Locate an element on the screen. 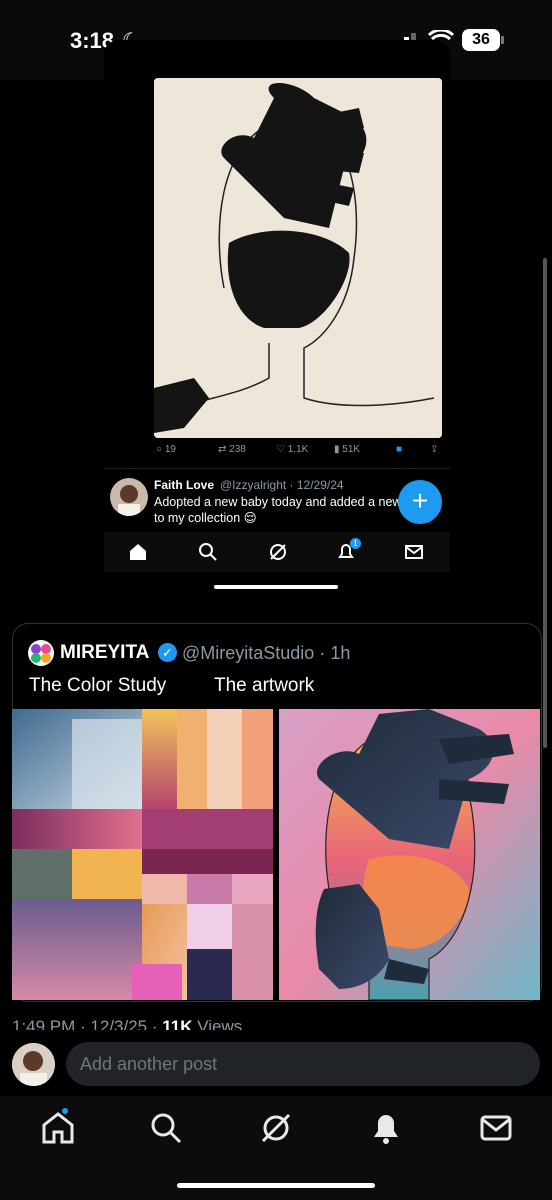 This screenshot has width=552, height=1200. notification-badge: 1 is located at coordinates (355, 543).